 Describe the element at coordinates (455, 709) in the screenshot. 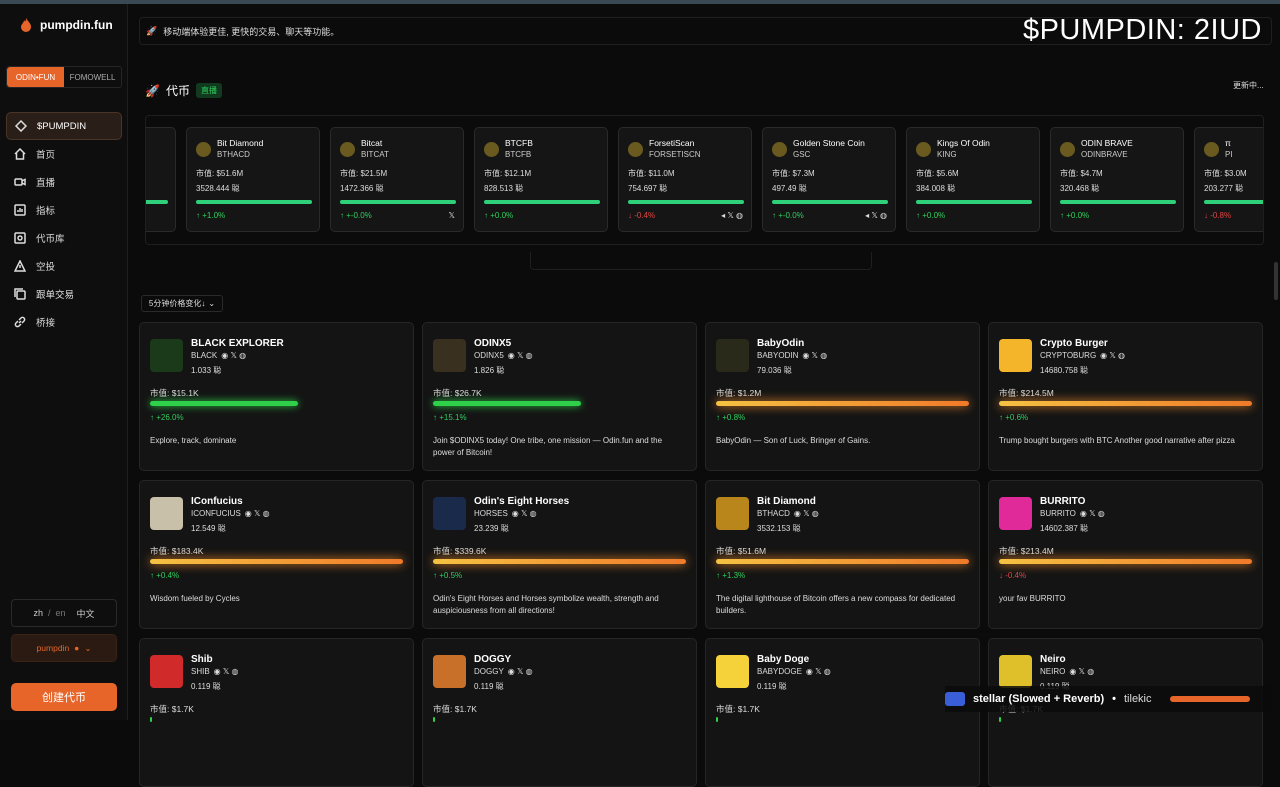

I see `market-cap: 市值: $1.7K` at that location.